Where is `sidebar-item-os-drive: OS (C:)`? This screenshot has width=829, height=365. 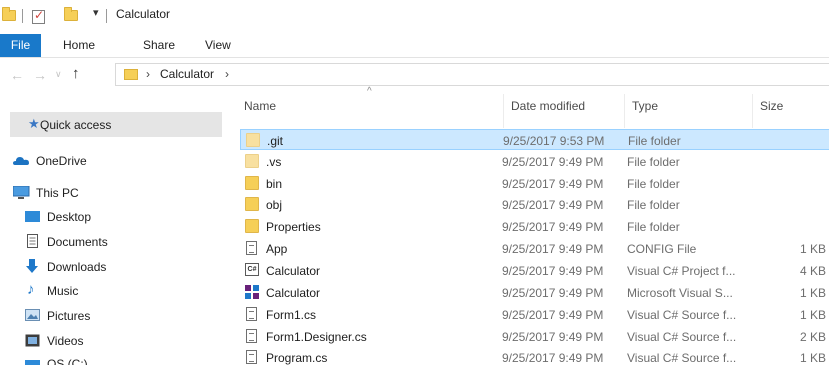
sidebar-item-os-drive: OS (C:) is located at coordinates (111, 358).